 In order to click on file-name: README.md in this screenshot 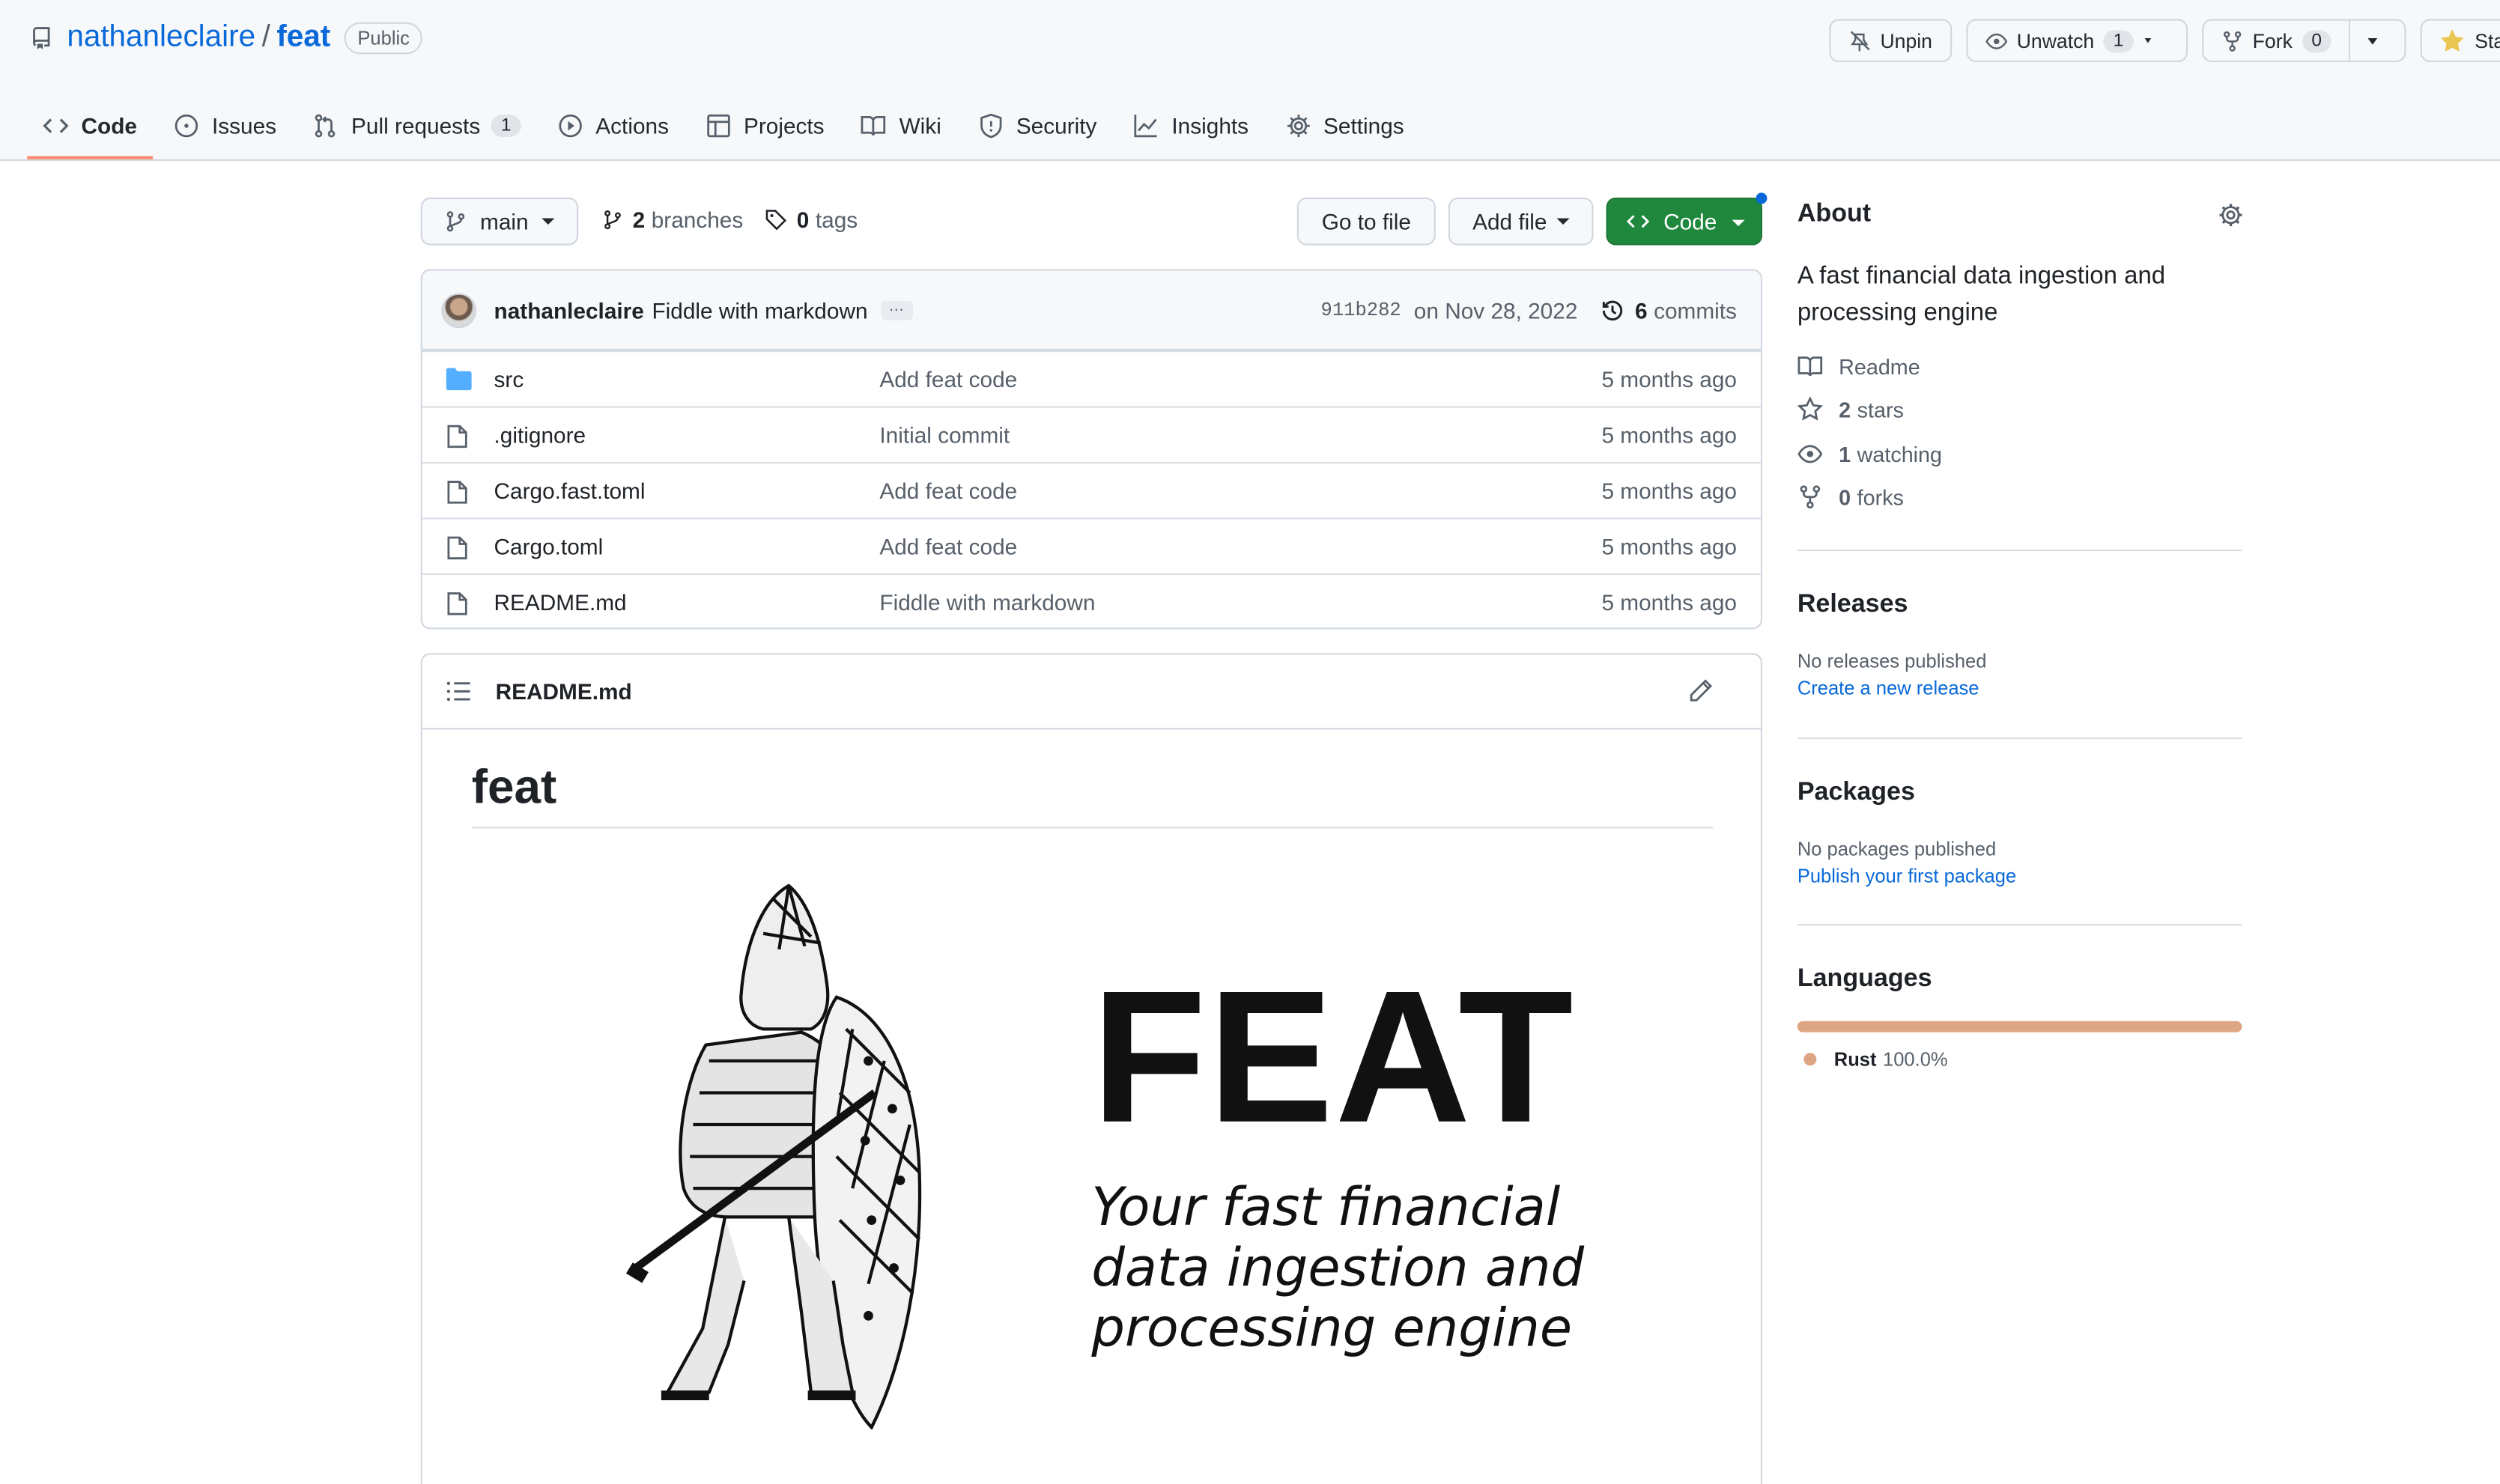, I will do `click(560, 602)`.